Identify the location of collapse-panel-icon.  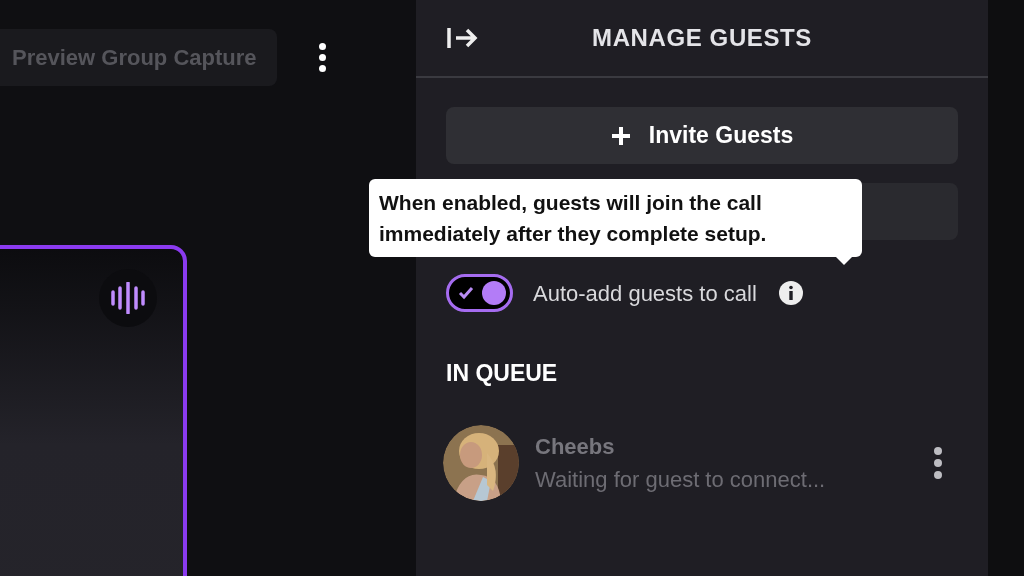
(463, 38).